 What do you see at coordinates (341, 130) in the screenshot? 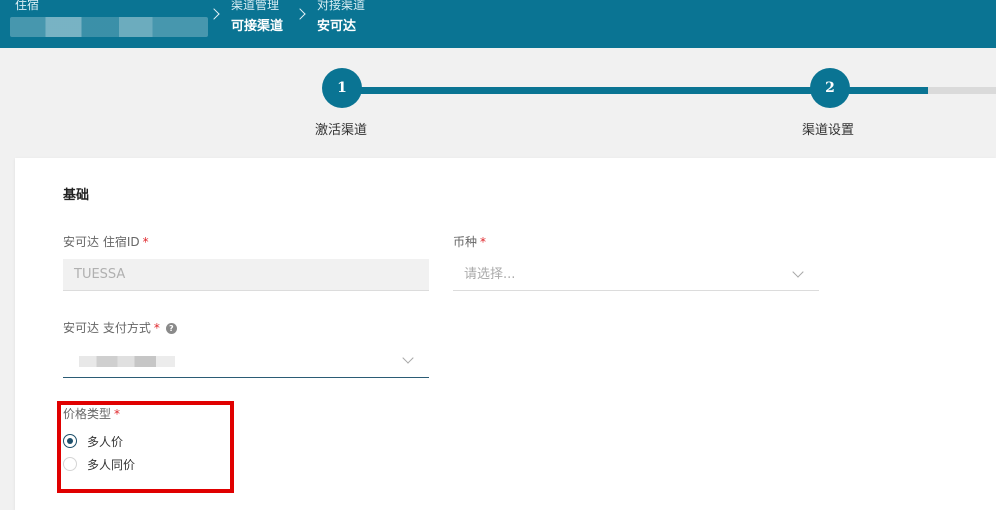
I see `step-1-label: 激活渠道` at bounding box center [341, 130].